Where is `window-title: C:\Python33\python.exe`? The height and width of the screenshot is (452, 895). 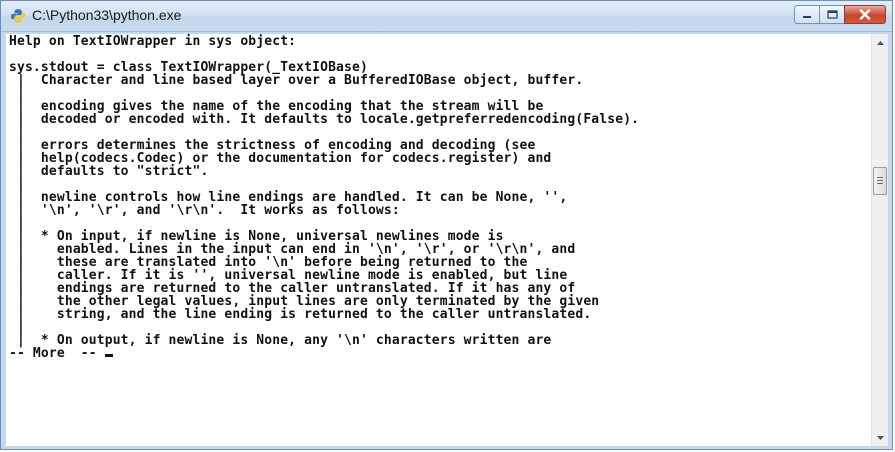 window-title: C:\Python33\python.exe is located at coordinates (107, 15).